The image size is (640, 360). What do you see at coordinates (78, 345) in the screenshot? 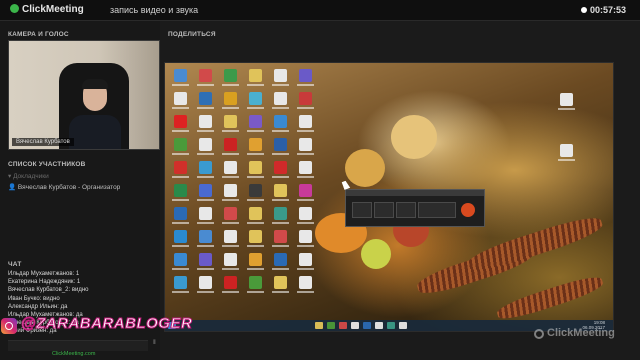
I see `chat-input` at bounding box center [78, 345].